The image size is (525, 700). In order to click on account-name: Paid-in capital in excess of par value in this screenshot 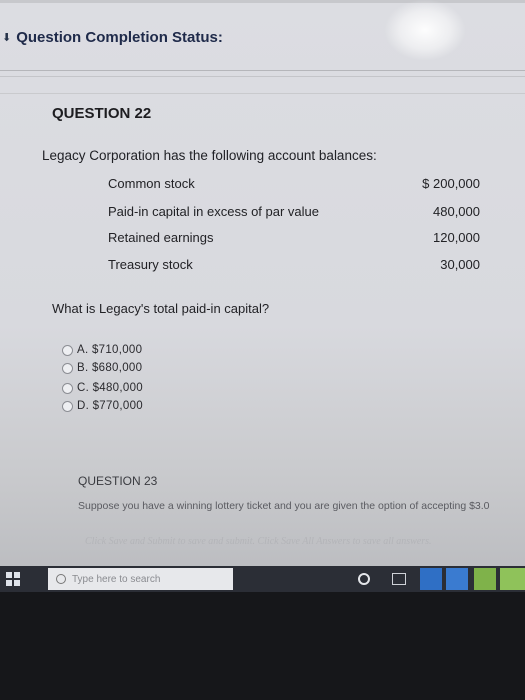, I will do `click(214, 211)`.